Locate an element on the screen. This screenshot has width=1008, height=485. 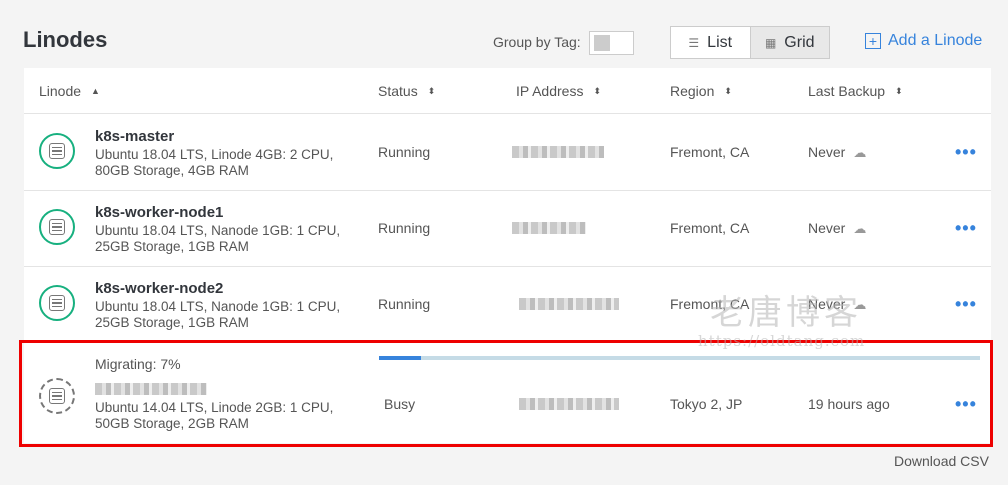
column-header-ip-address: IP Address ⬍ is located at coordinates (558, 91).